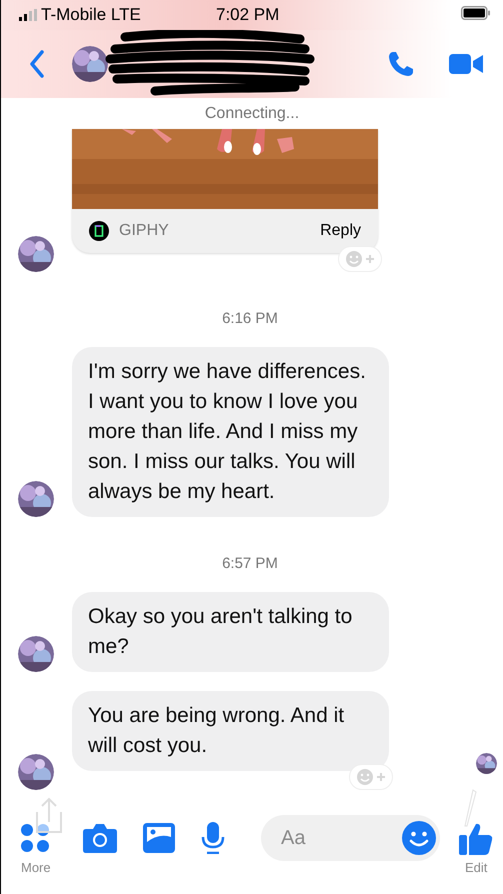 The image size is (503, 894). I want to click on camera-icon, so click(100, 838).